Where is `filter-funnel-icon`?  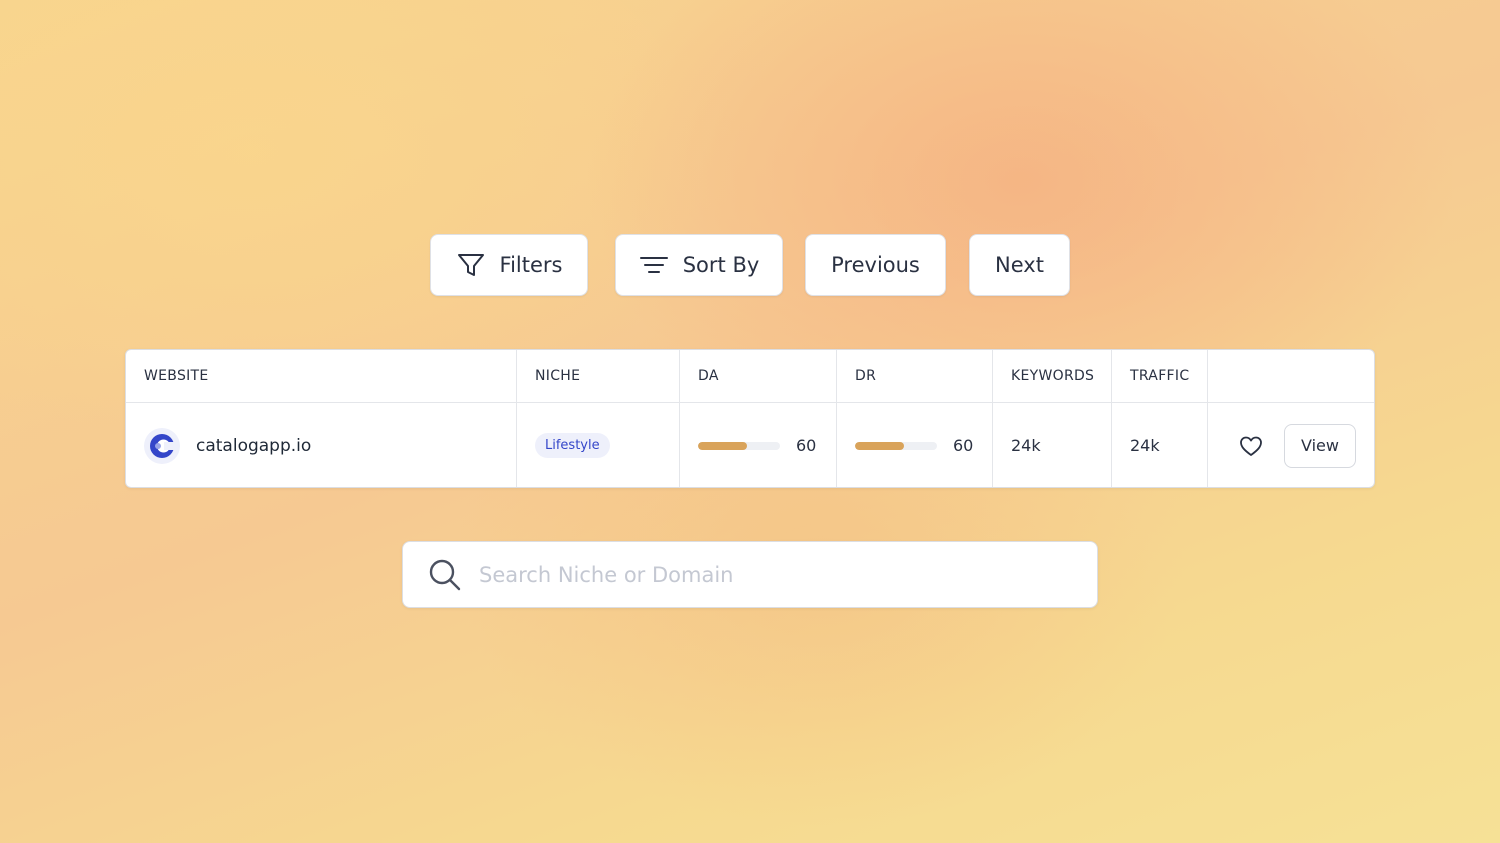 filter-funnel-icon is located at coordinates (471, 265).